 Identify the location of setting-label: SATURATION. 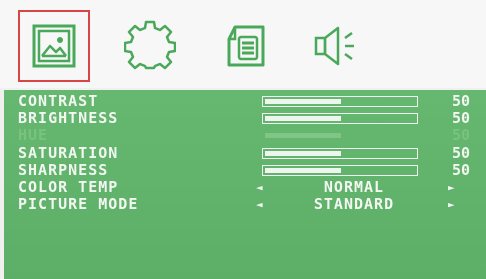
(68, 152).